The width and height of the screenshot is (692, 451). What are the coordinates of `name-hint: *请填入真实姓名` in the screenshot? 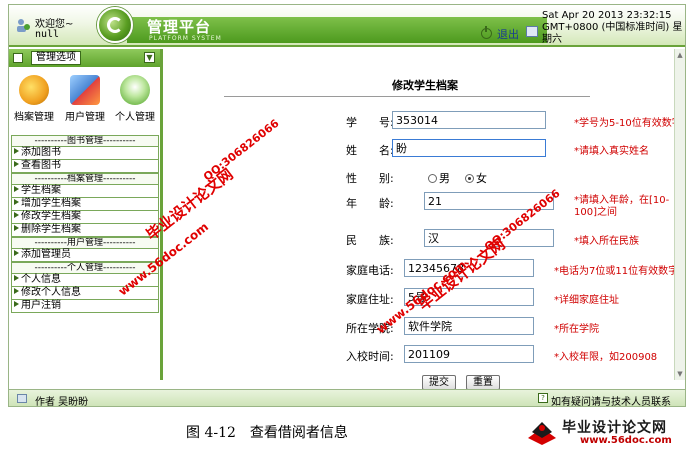 It's located at (611, 151).